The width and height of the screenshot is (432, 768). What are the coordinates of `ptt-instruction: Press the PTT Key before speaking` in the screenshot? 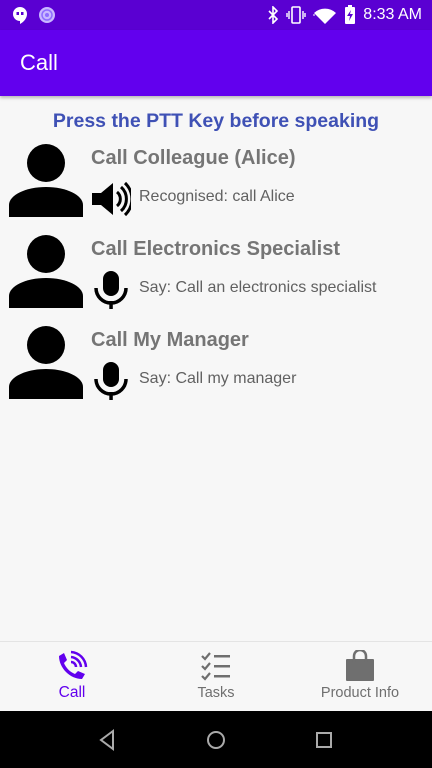 It's located at (216, 121).